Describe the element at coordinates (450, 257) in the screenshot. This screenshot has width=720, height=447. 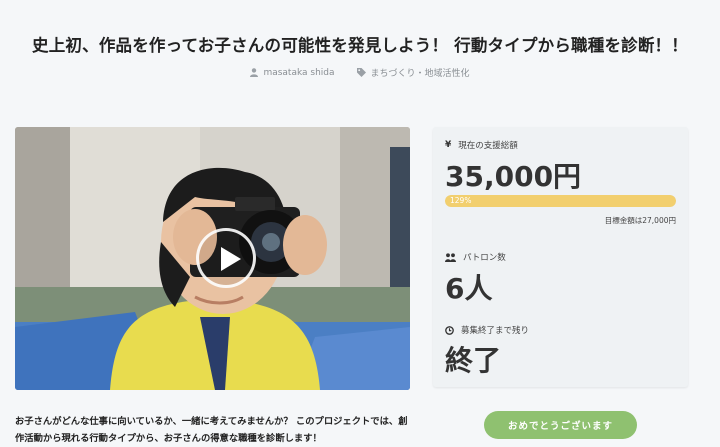
I see `users-icon` at that location.